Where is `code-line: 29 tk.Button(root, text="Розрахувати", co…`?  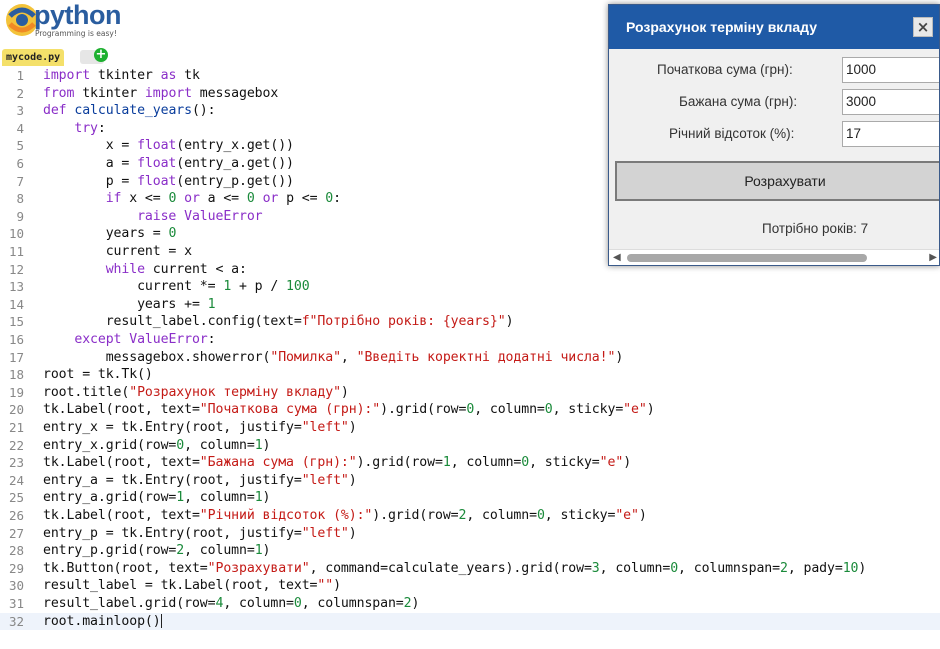 code-line: 29 tk.Button(root, text="Розрахувати", co… is located at coordinates (470, 569).